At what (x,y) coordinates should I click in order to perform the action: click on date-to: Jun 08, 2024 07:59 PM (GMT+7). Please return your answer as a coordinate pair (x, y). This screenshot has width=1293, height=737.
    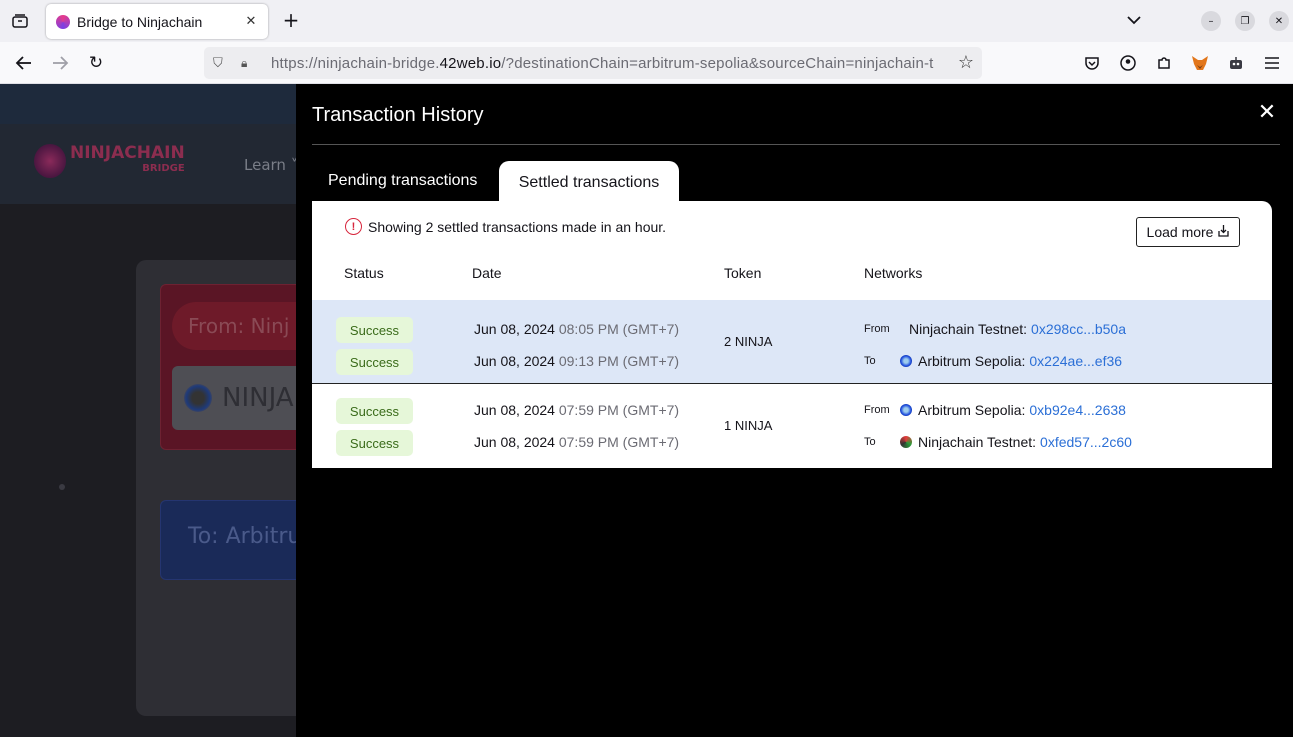
    Looking at the image, I should click on (576, 442).